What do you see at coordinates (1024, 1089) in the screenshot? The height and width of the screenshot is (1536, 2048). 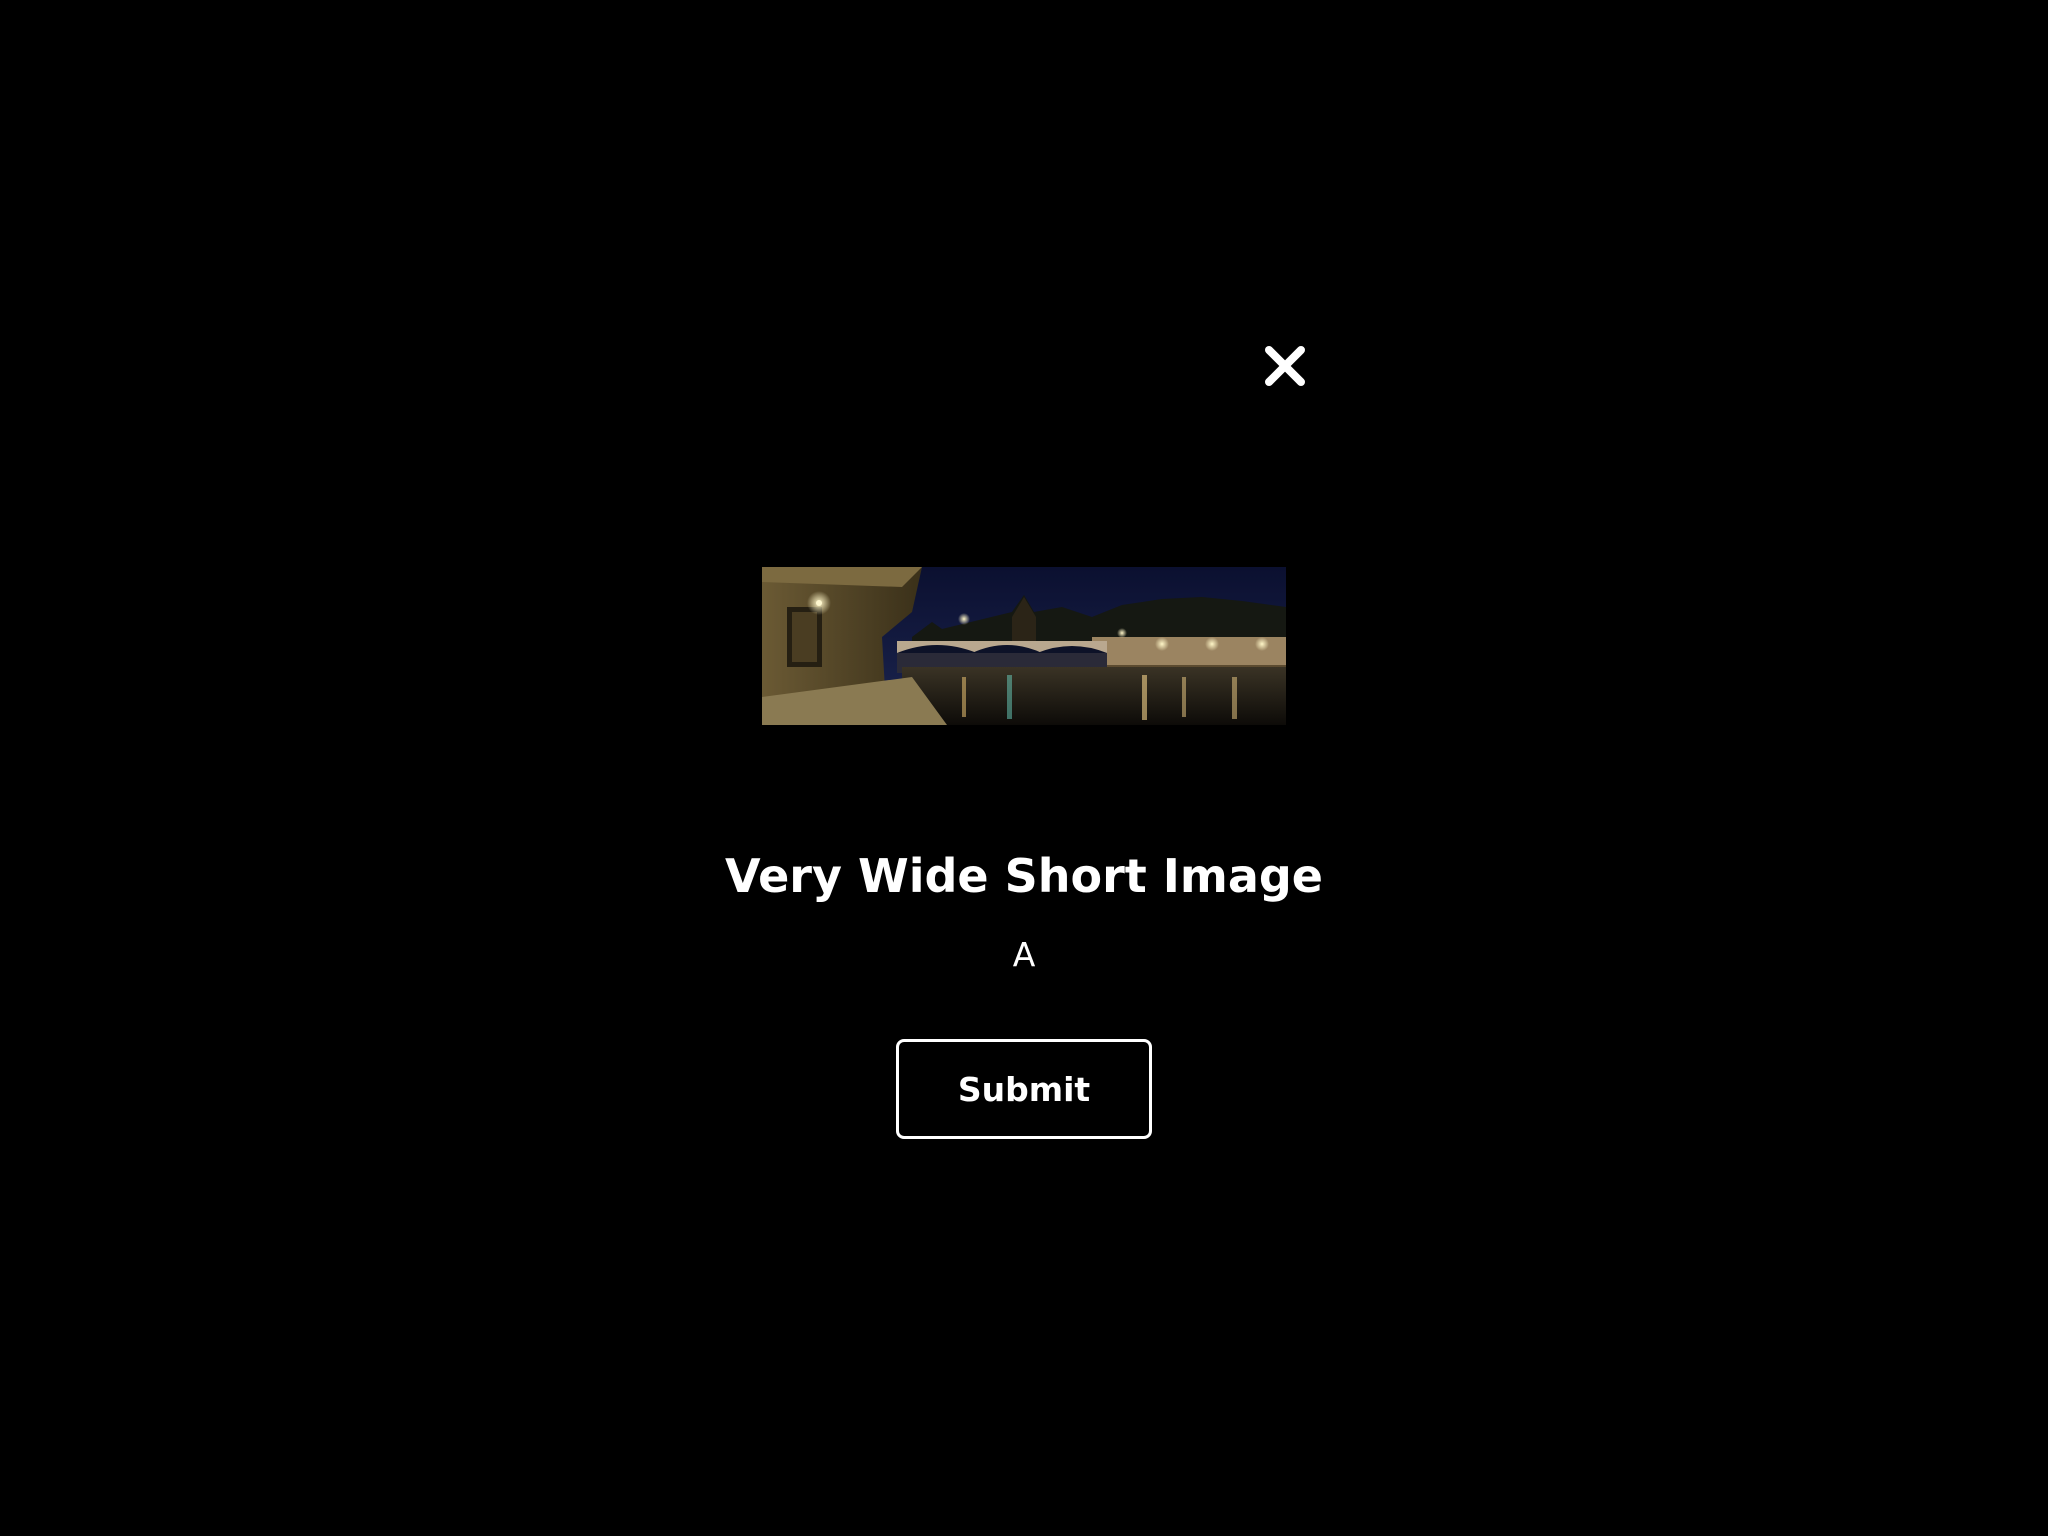 I see `submit-button: Submit` at bounding box center [1024, 1089].